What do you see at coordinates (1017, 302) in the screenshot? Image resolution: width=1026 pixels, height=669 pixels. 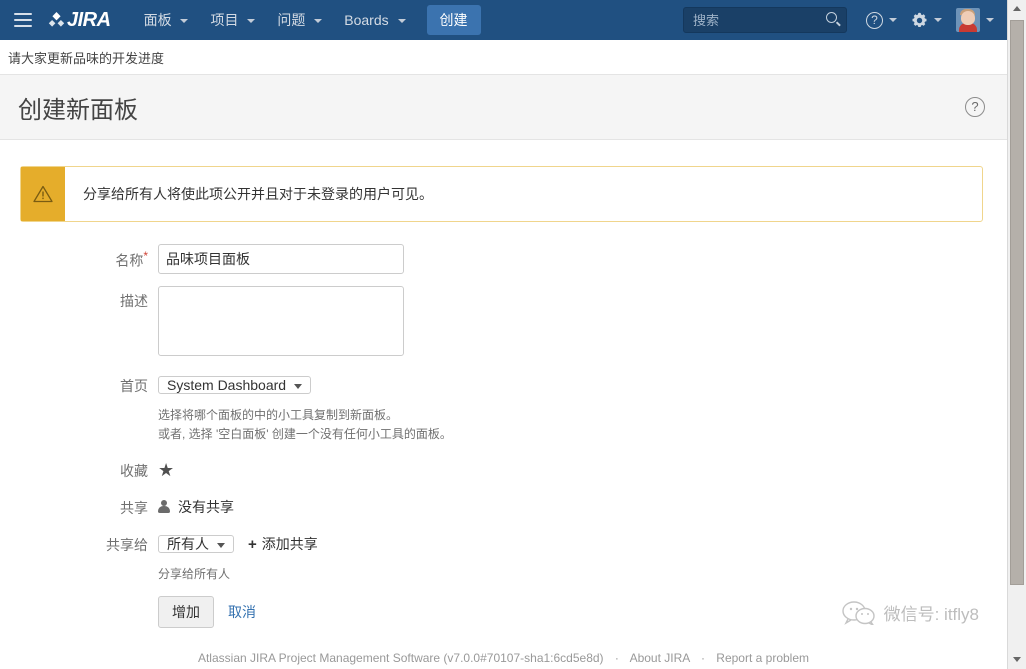 I see `scrollbar-thumb` at bounding box center [1017, 302].